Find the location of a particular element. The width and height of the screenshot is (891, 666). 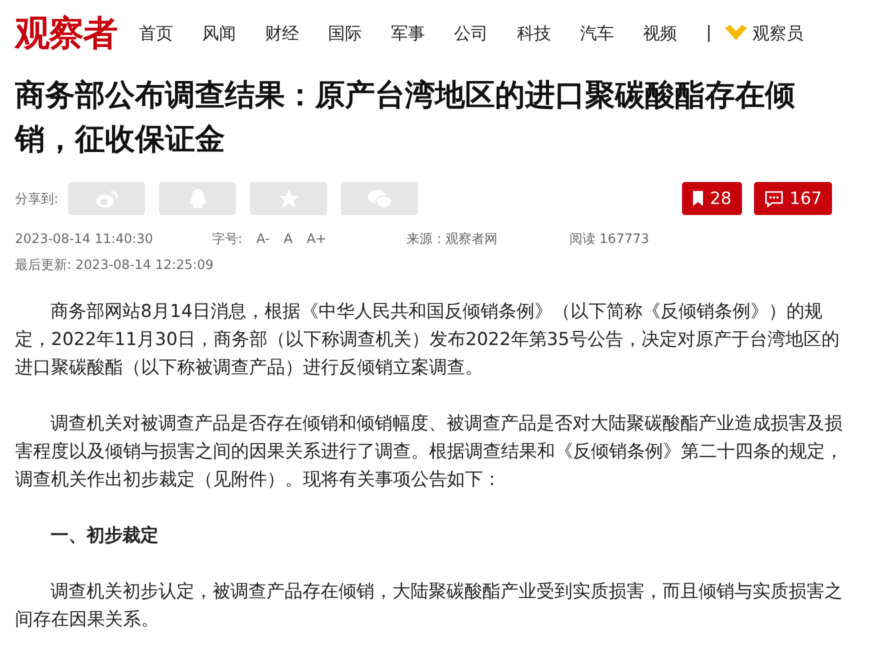

star-share-button is located at coordinates (289, 198).